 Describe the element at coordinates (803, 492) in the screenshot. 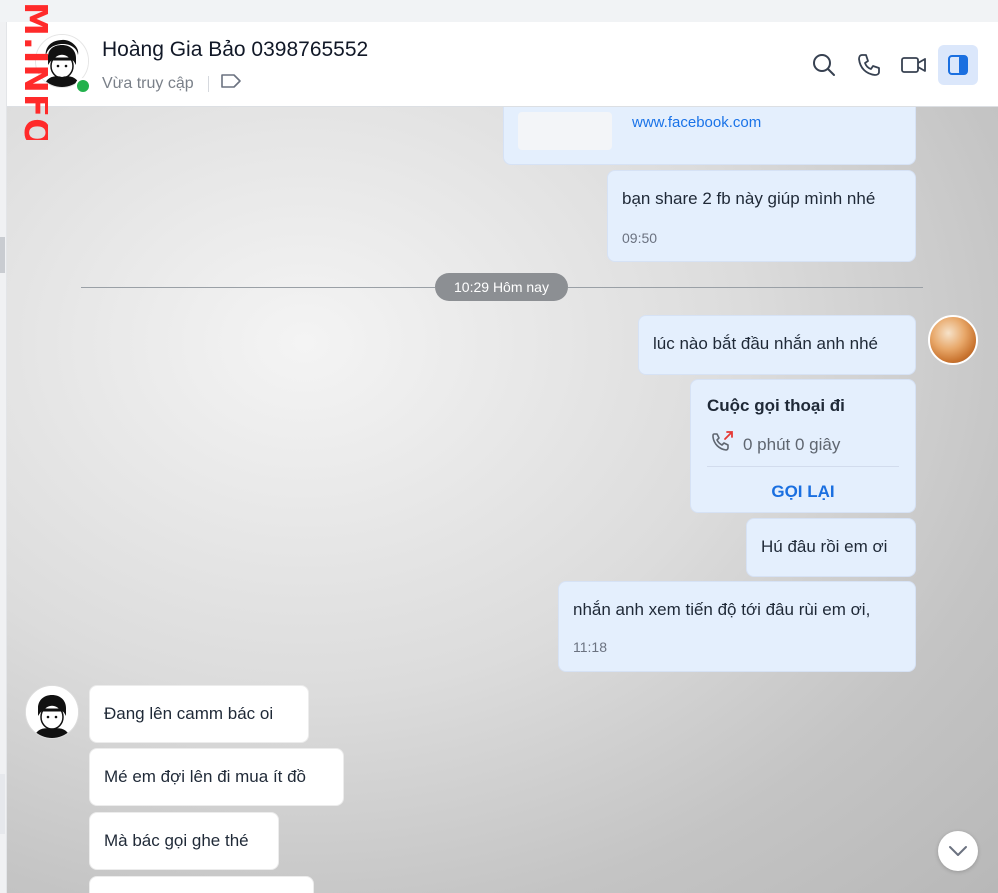

I see `call-back-button: GỌI LẠI` at that location.